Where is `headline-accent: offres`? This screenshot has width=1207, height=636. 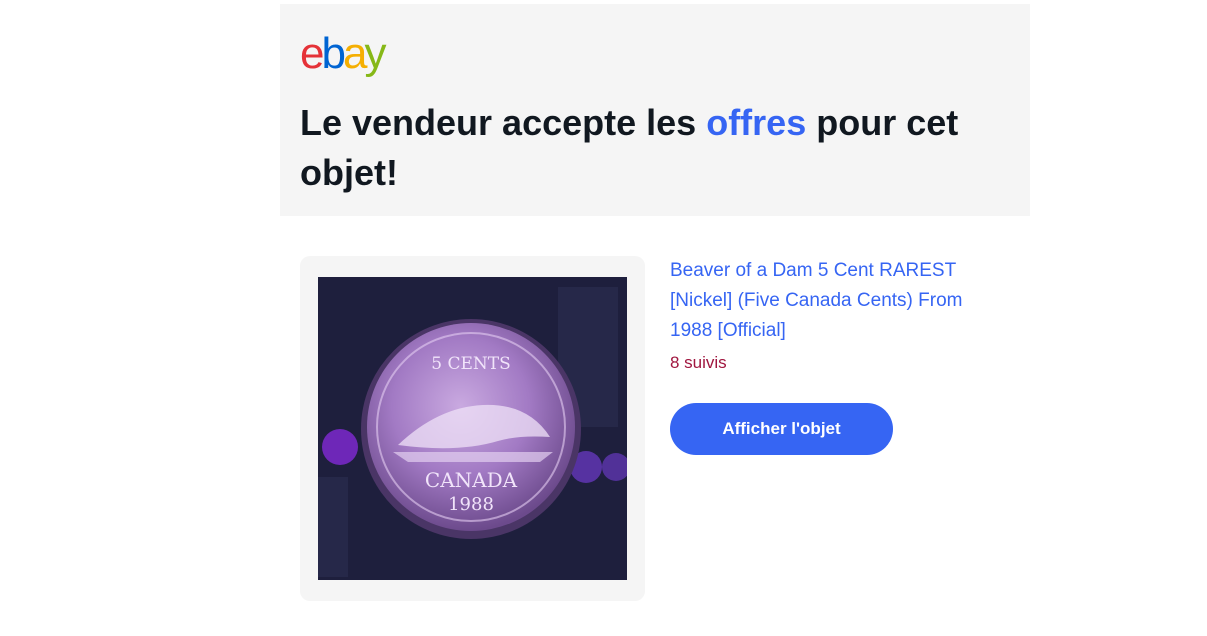
headline-accent: offres is located at coordinates (756, 122).